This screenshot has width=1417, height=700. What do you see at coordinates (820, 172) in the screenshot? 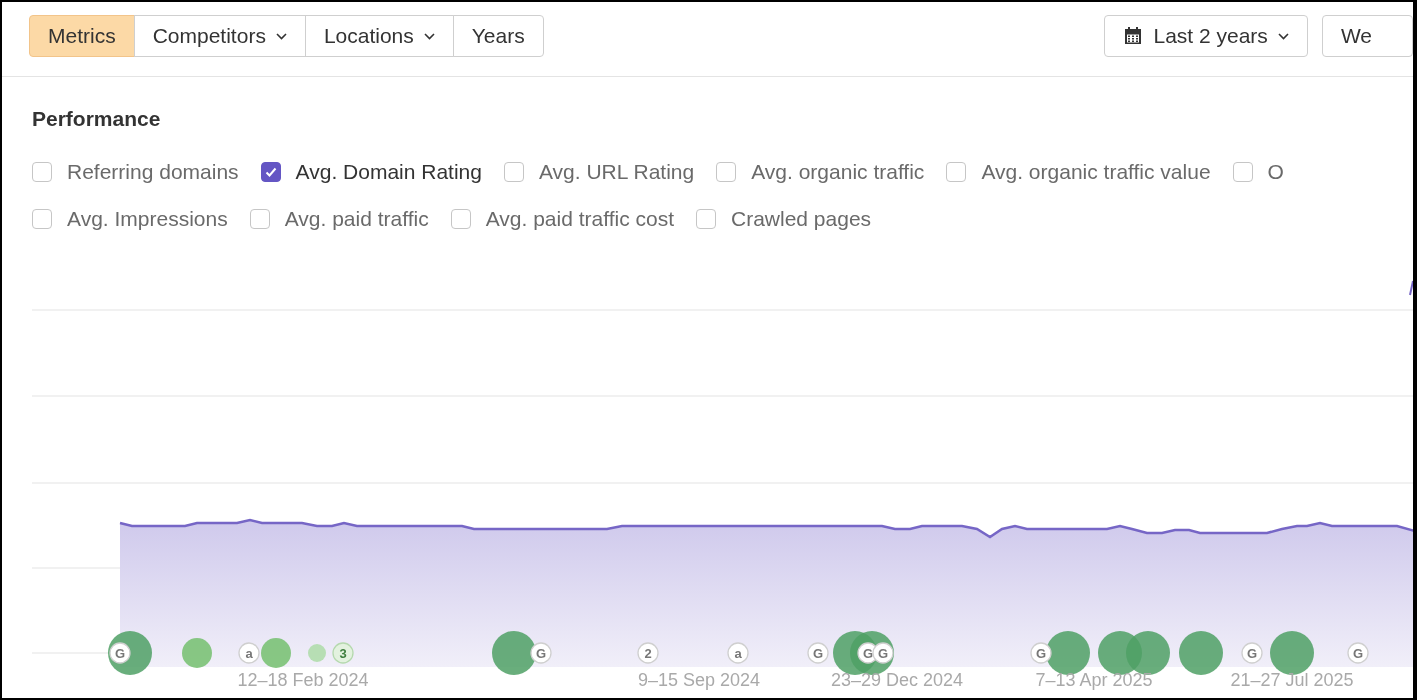
I see `metric-checkbox: Avg. organic traffic` at bounding box center [820, 172].